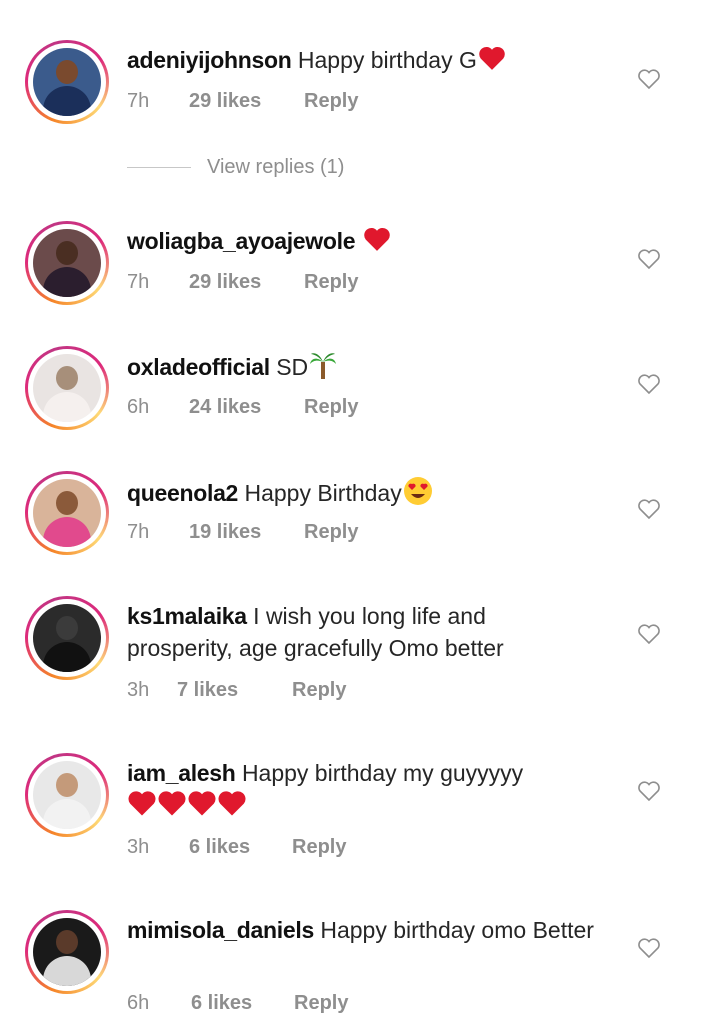 The image size is (704, 1024). Describe the element at coordinates (323, 493) in the screenshot. I see `comment-body: Happy Birthday` at that location.